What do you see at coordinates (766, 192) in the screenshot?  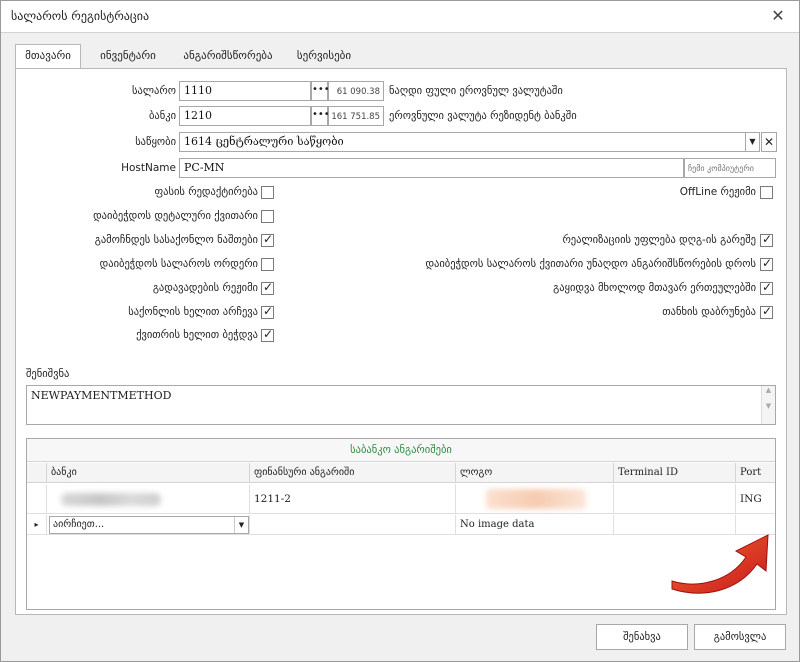 I see `offline-mode-checkbox` at bounding box center [766, 192].